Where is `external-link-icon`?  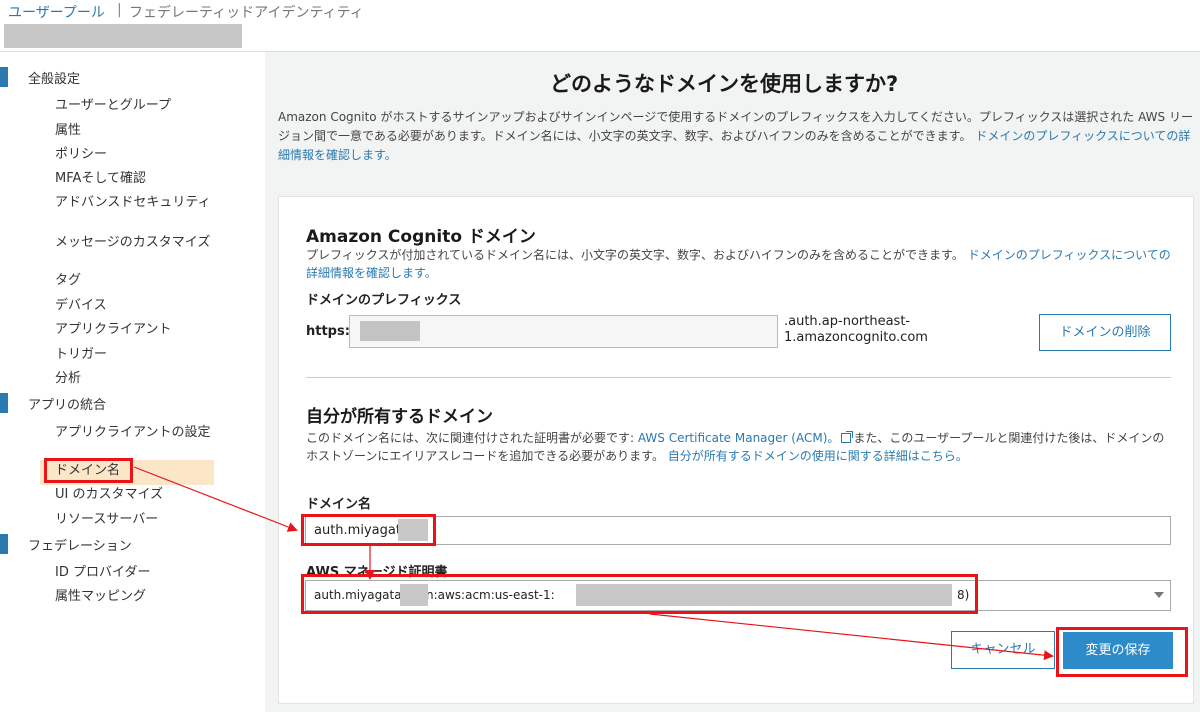
external-link-icon is located at coordinates (847, 437).